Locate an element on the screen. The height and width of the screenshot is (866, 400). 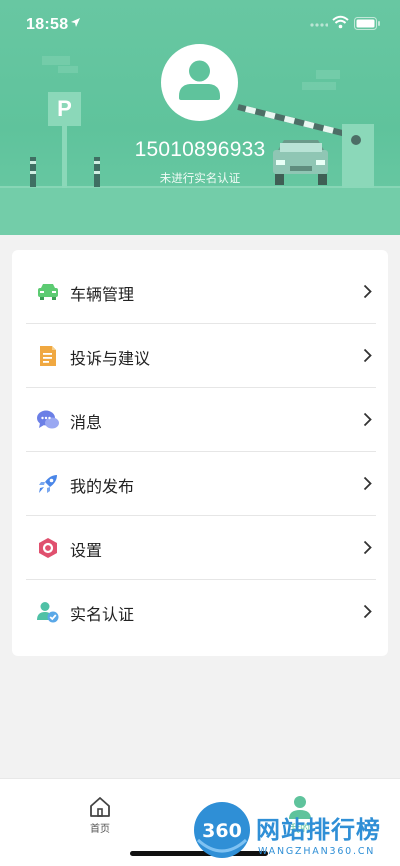
document-edit-icon is located at coordinates (48, 356).